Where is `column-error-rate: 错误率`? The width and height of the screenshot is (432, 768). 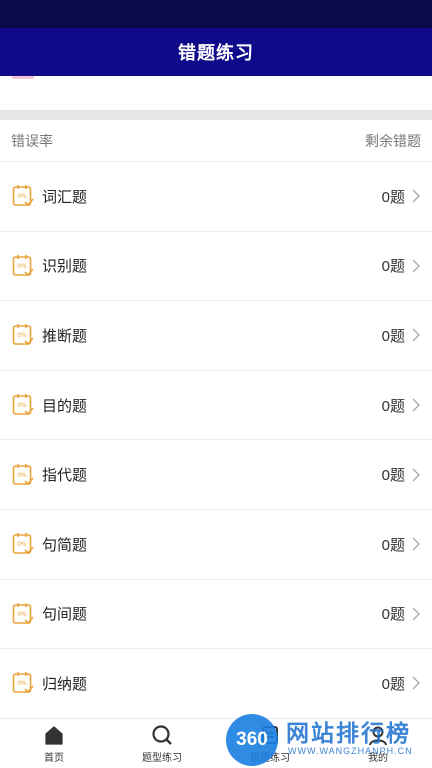
column-error-rate: 错误率 is located at coordinates (32, 140).